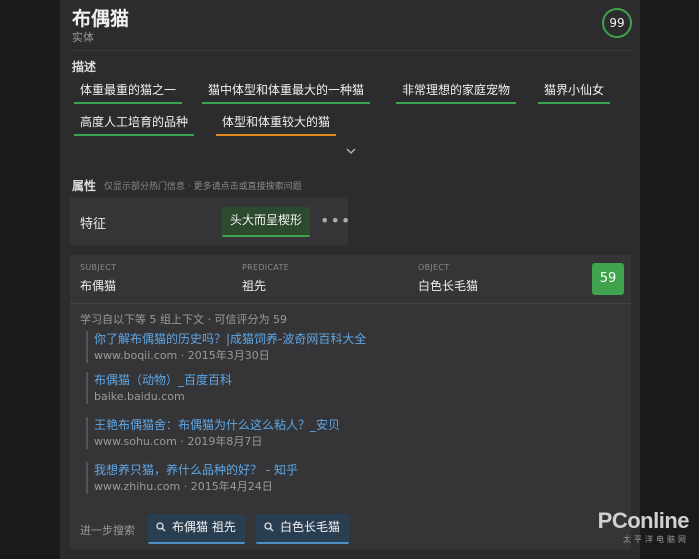  I want to click on source-item: 布偶猫（动物）_百度百科 baike.baidu.com, so click(350, 388).